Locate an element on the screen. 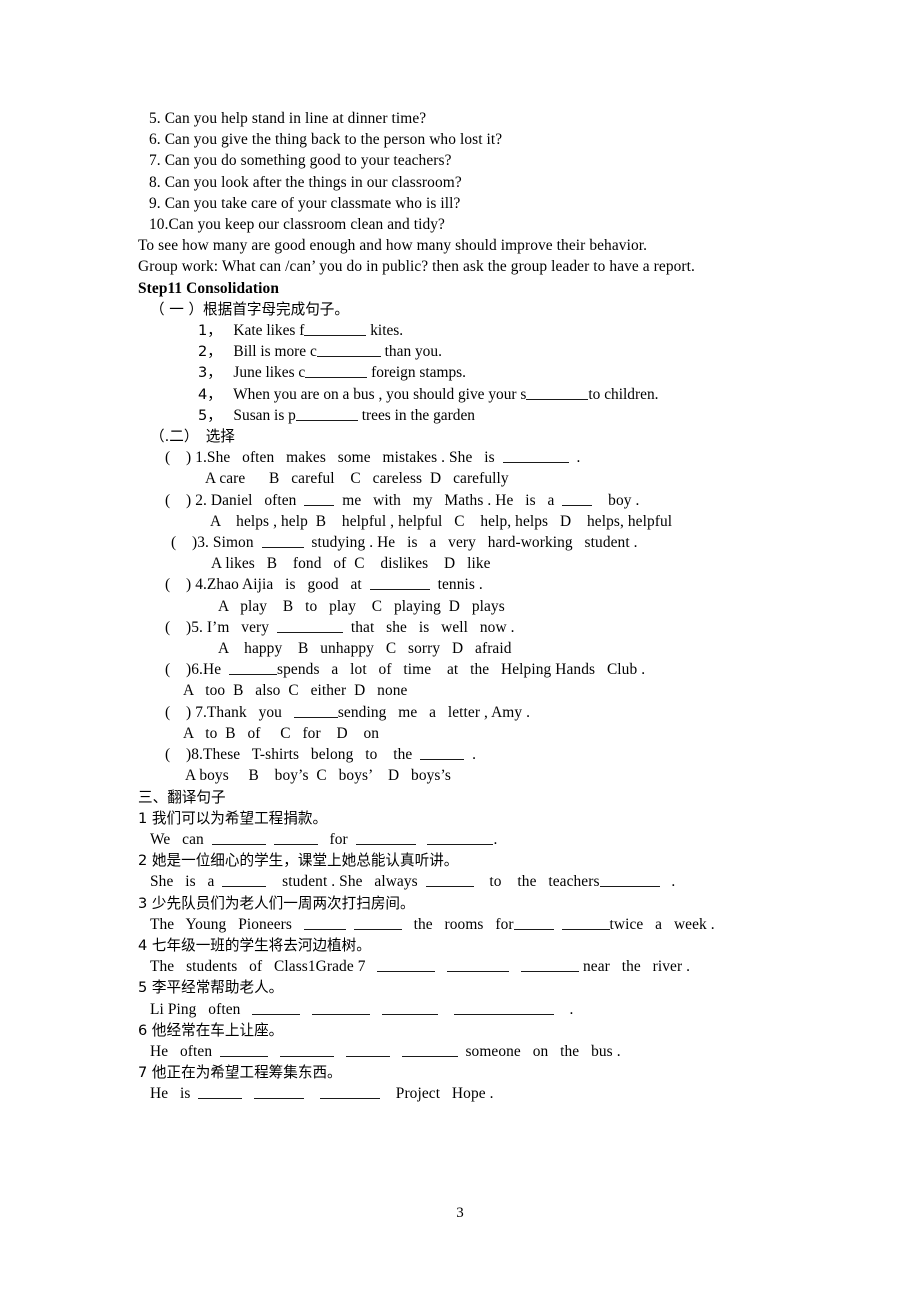  page-number: 3 is located at coordinates (460, 1213).